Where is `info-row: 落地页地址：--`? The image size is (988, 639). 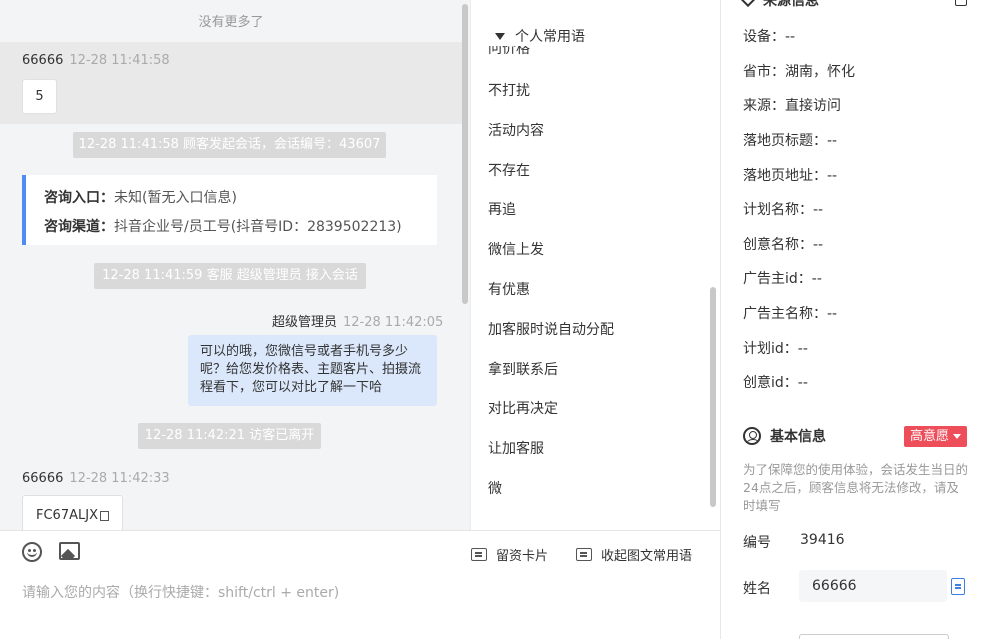
info-row: 落地页地址：-- is located at coordinates (790, 175).